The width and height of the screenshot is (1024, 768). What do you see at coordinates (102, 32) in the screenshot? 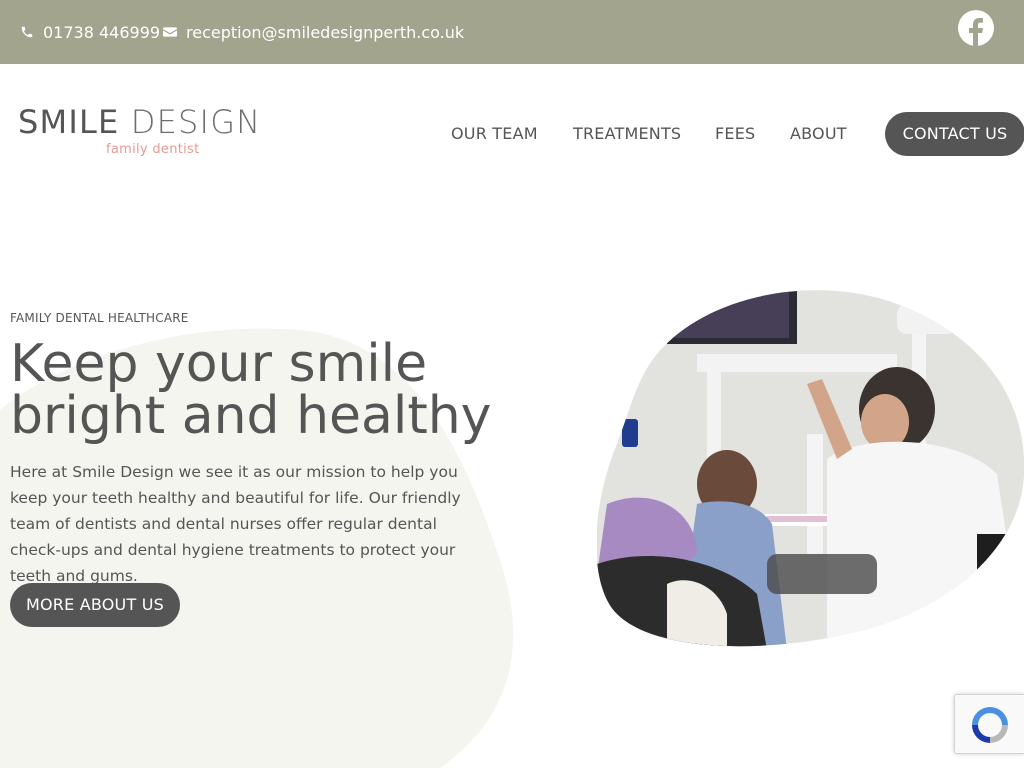
I see `phone-number: 01738 446999` at bounding box center [102, 32].